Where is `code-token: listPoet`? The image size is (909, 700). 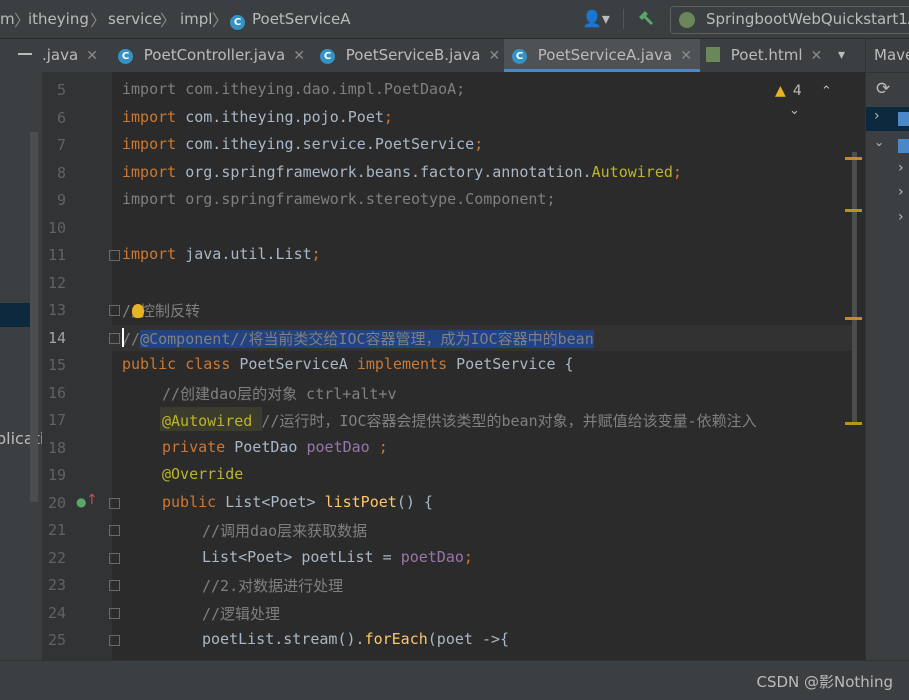
code-token: listPoet is located at coordinates (360, 501).